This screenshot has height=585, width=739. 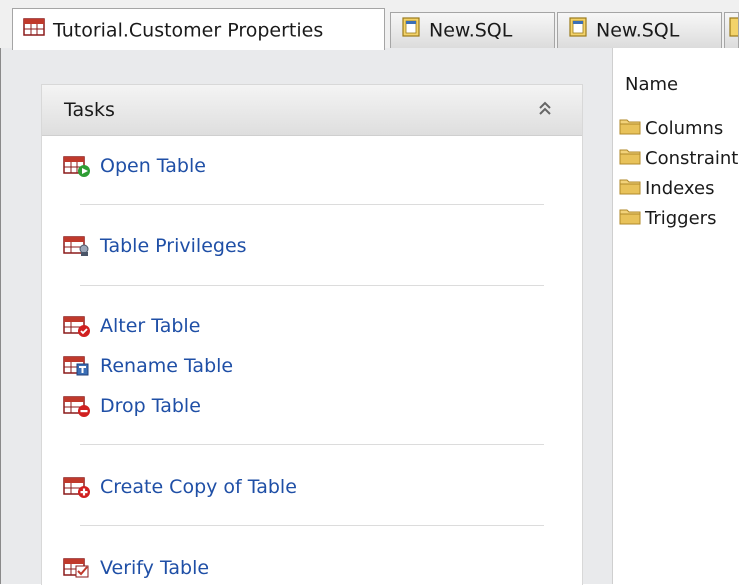 What do you see at coordinates (680, 188) in the screenshot?
I see `tree-item-label: Indexes` at bounding box center [680, 188].